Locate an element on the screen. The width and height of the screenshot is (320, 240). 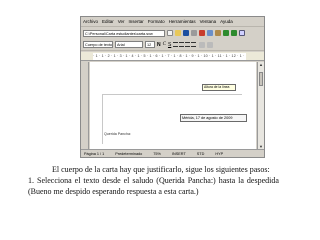
menu-ventana: Ventana is located at coordinates (208, 21).